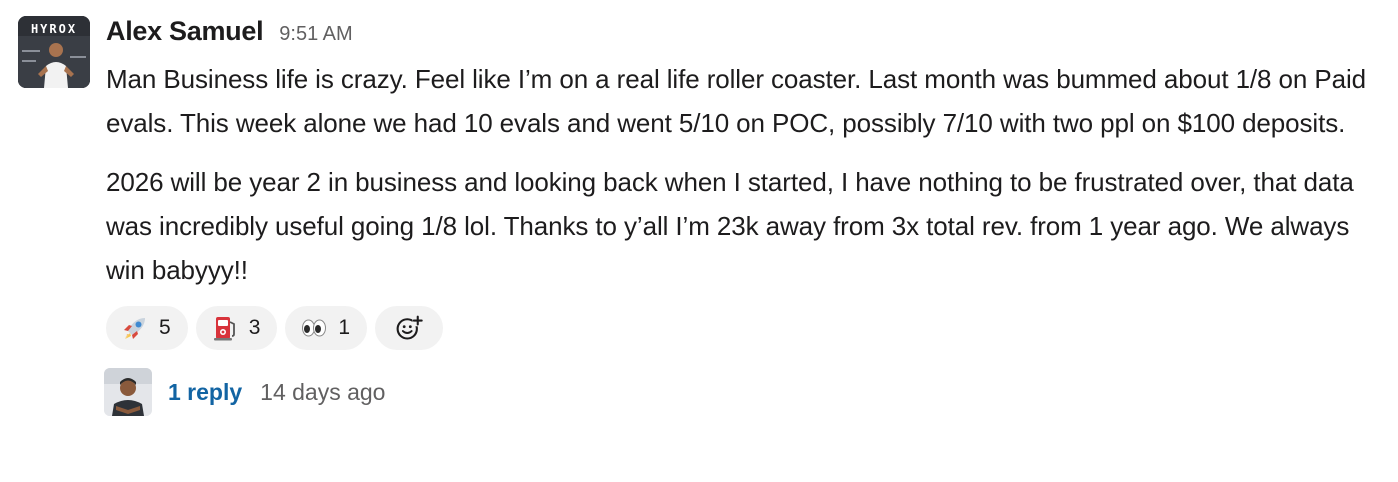  I want to click on reaction-count: 5, so click(165, 327).